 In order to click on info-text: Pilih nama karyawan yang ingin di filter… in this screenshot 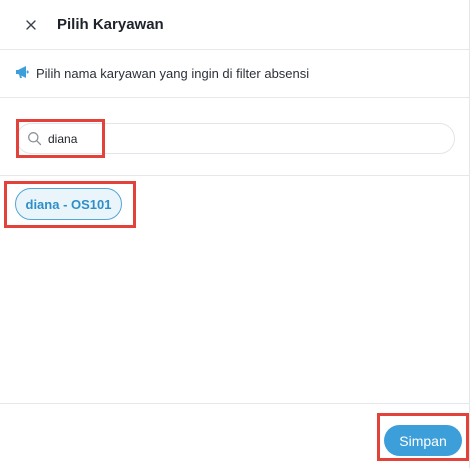, I will do `click(173, 73)`.